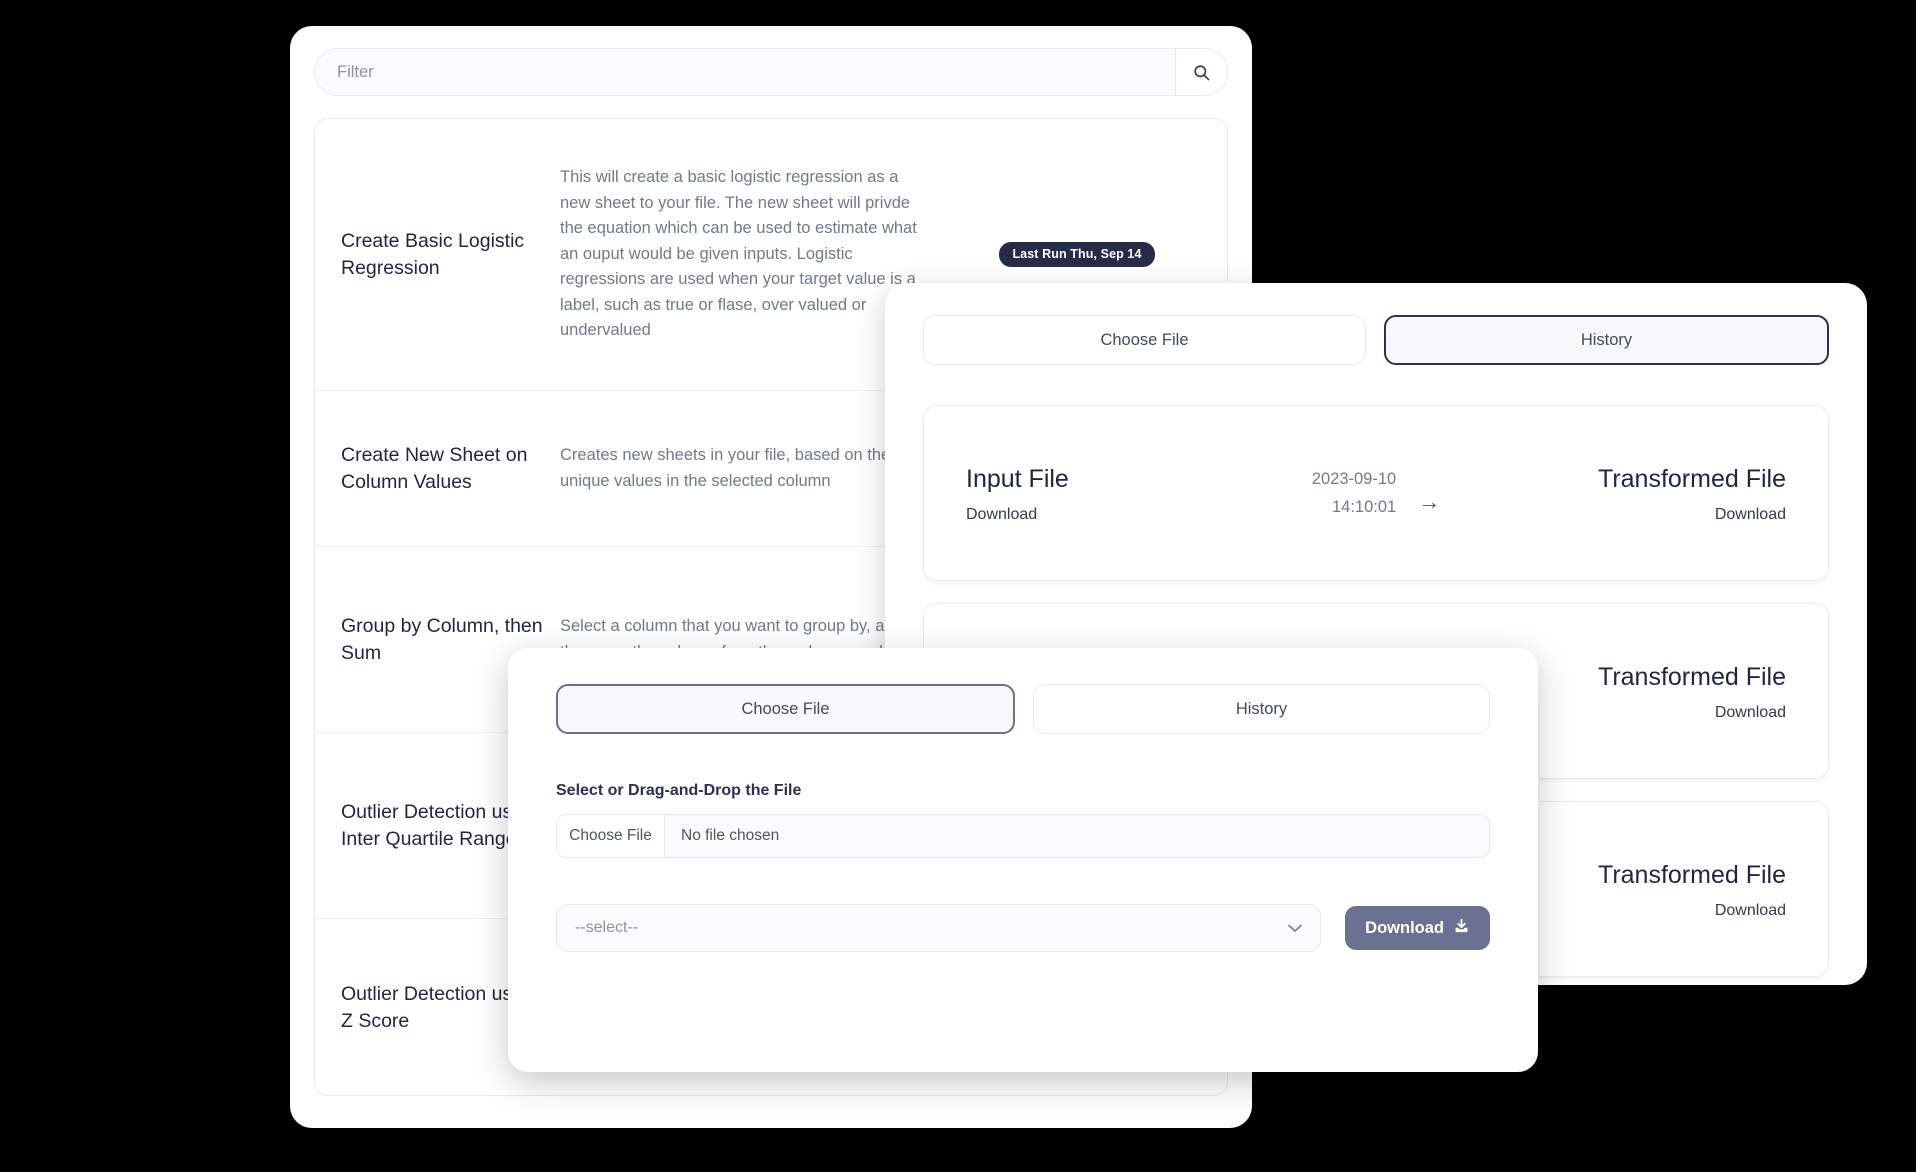  Describe the element at coordinates (1086, 493) in the screenshot. I see `history-input-section: Input File Download` at that location.